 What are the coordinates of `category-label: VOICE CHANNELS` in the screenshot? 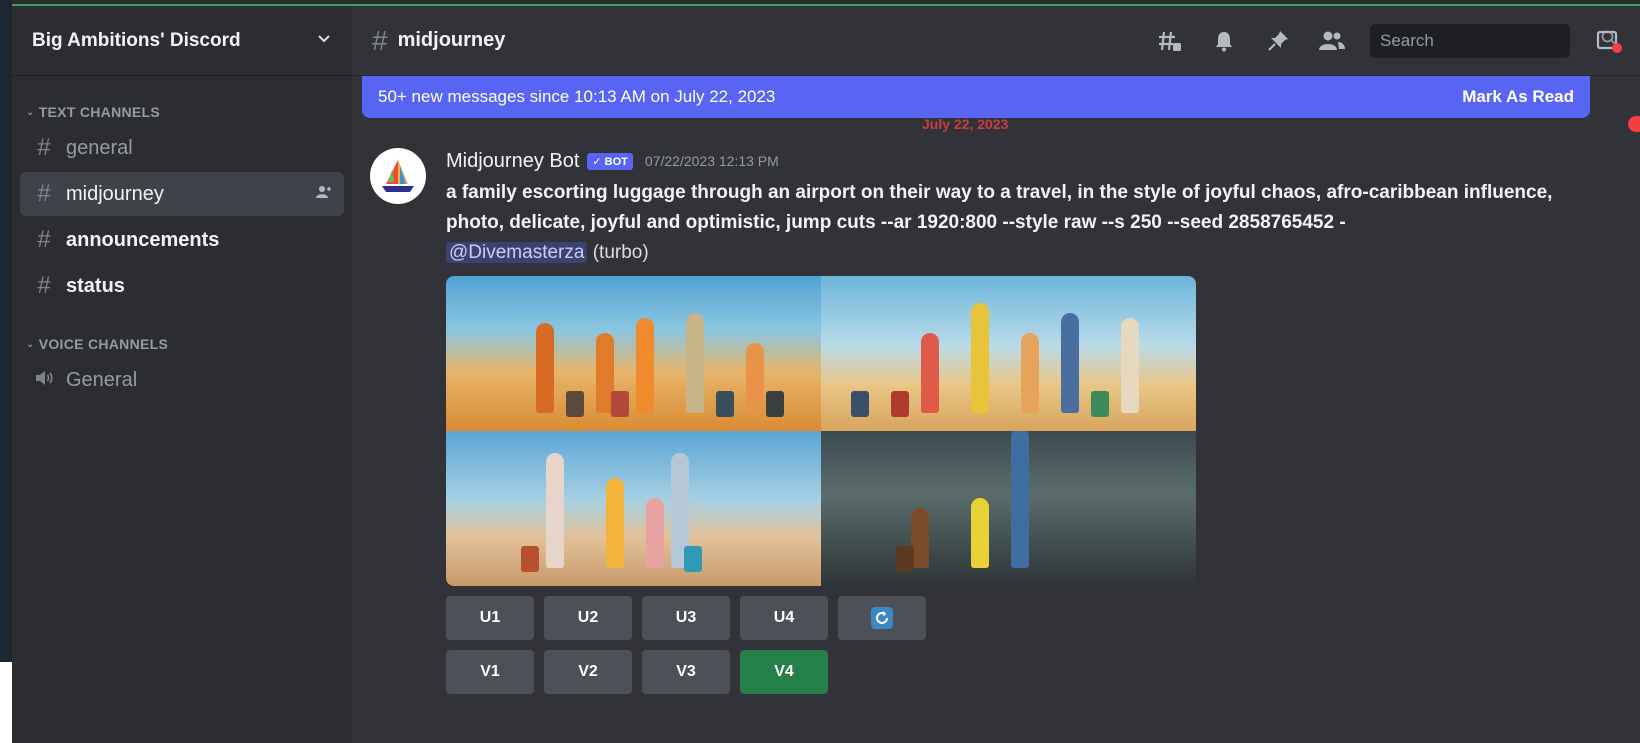 It's located at (103, 344).